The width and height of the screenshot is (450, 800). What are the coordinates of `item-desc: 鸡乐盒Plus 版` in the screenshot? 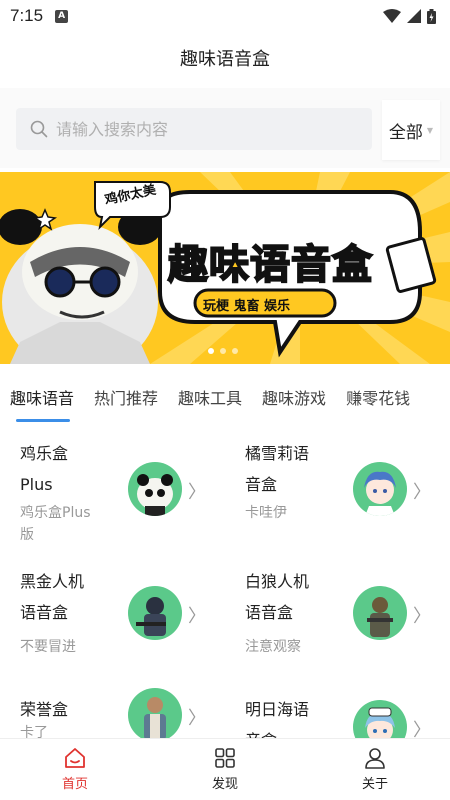 It's located at (55, 524).